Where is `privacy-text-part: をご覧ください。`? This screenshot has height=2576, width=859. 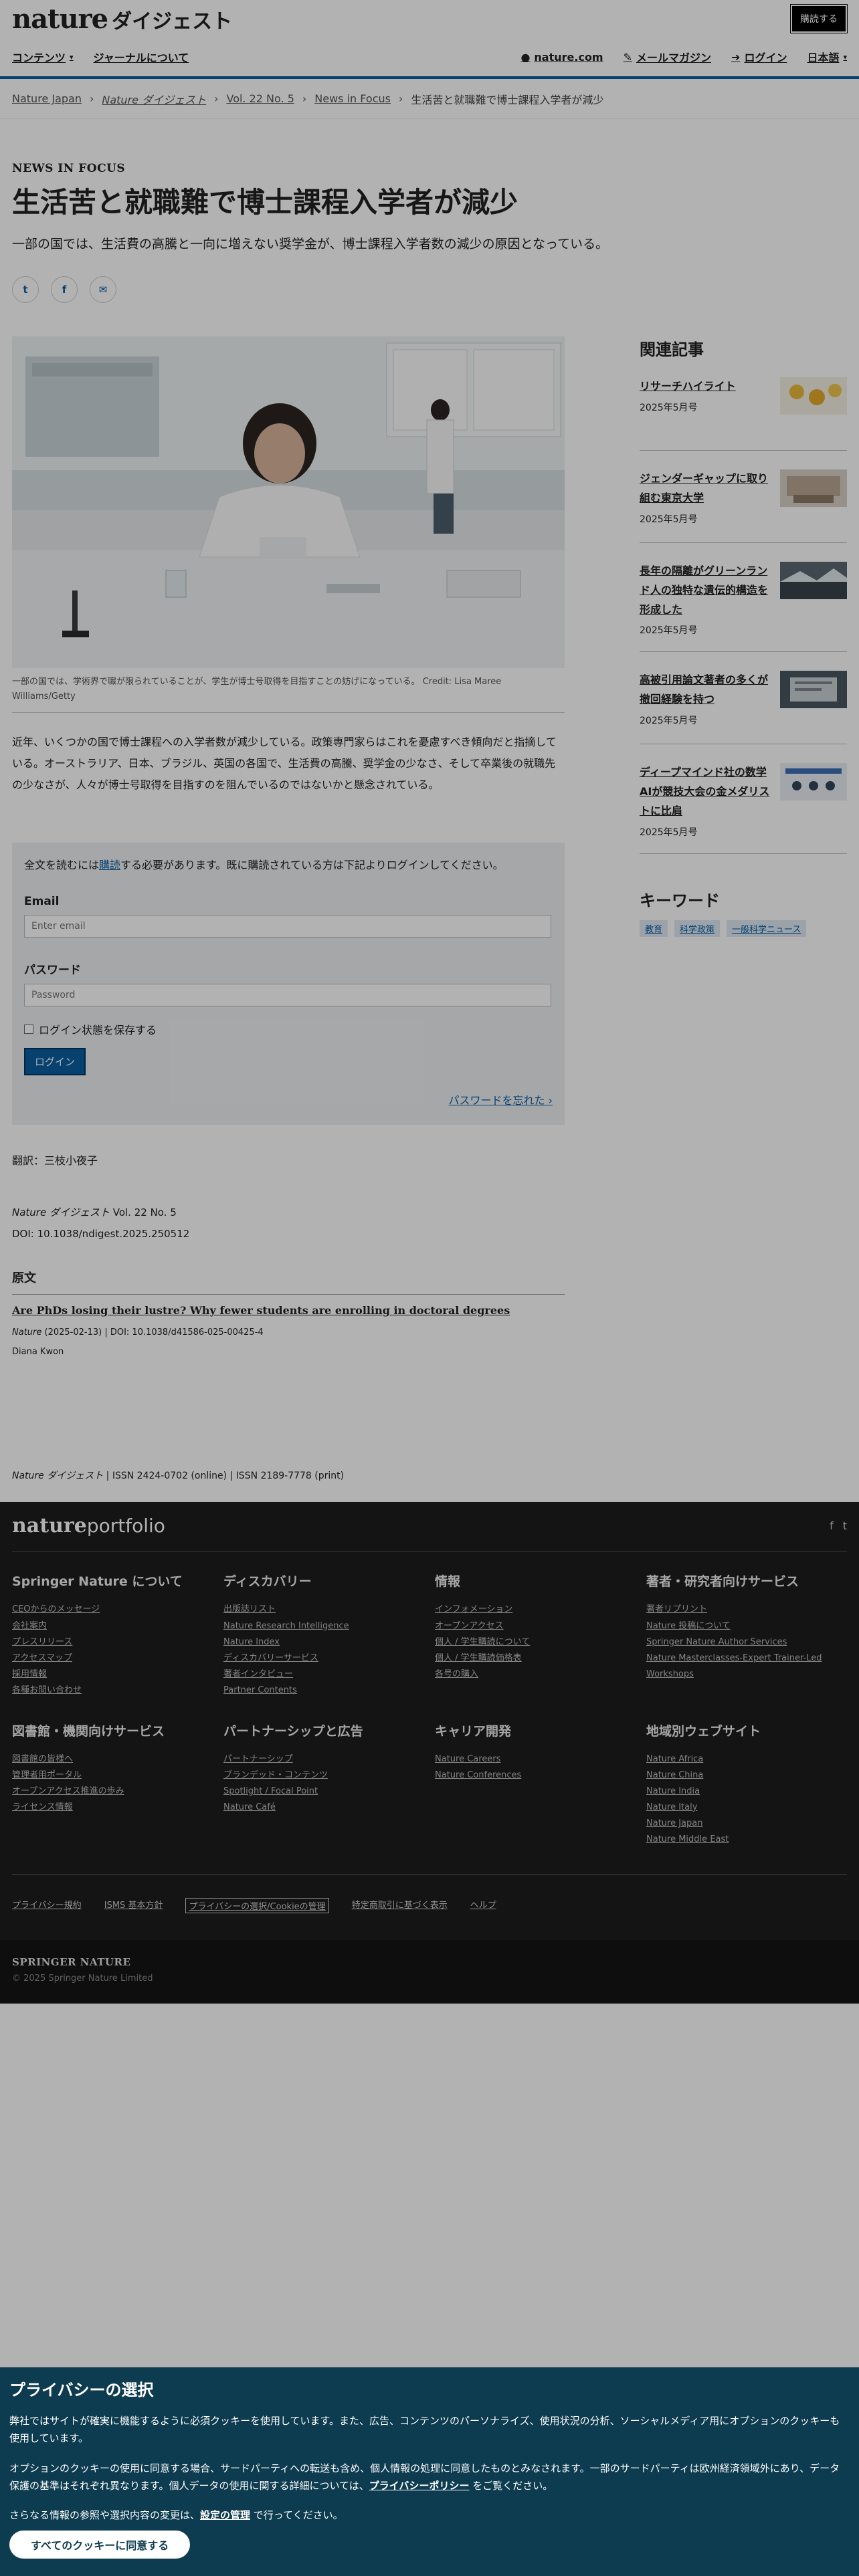 privacy-text-part: をご覧ください。 is located at coordinates (511, 2485).